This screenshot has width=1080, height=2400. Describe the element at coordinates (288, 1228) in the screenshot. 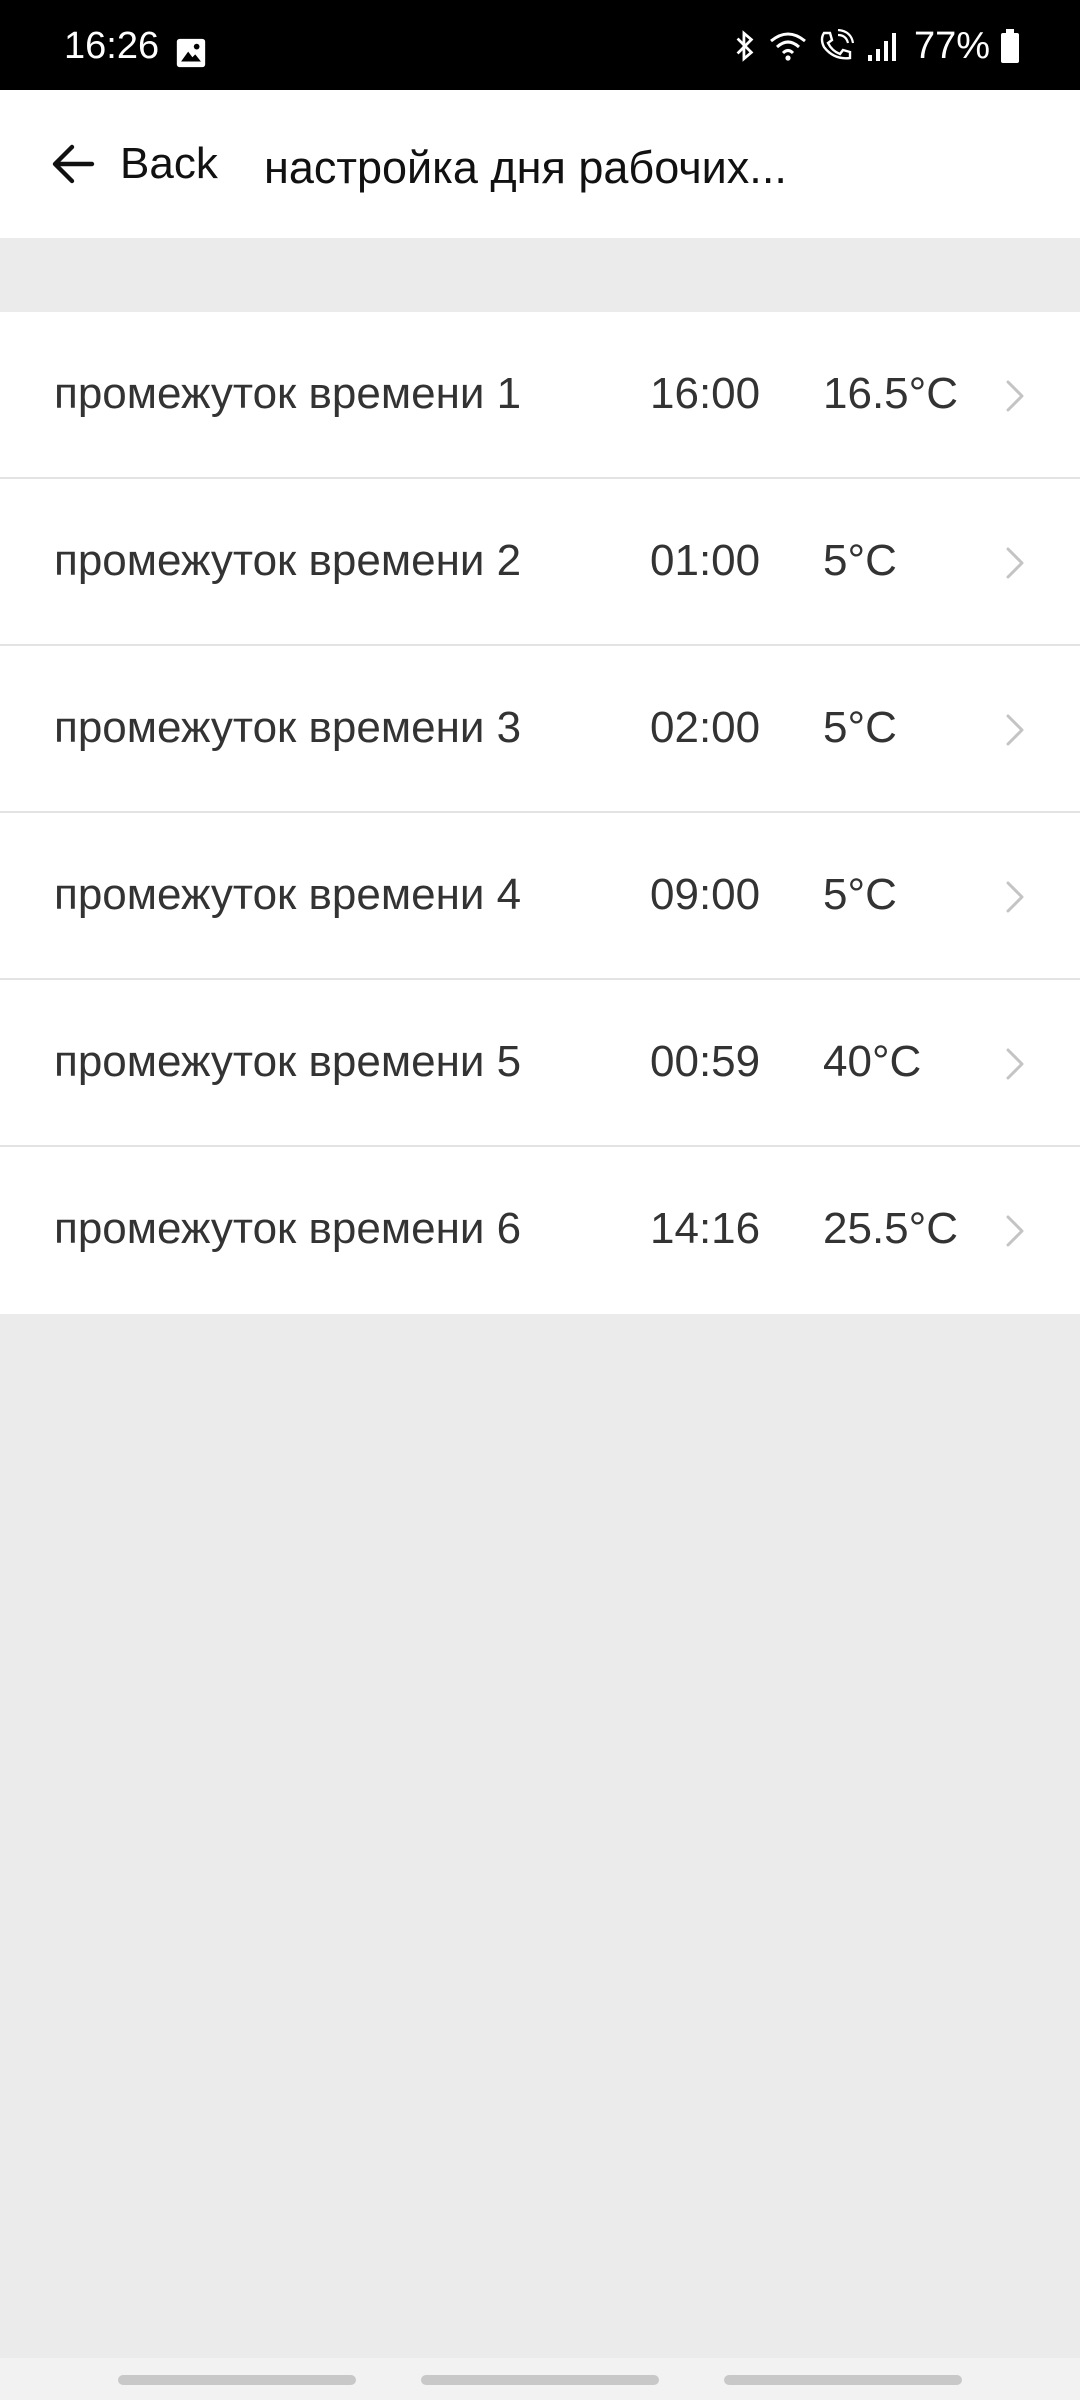

I see `period-label: промежуток времени 6` at that location.